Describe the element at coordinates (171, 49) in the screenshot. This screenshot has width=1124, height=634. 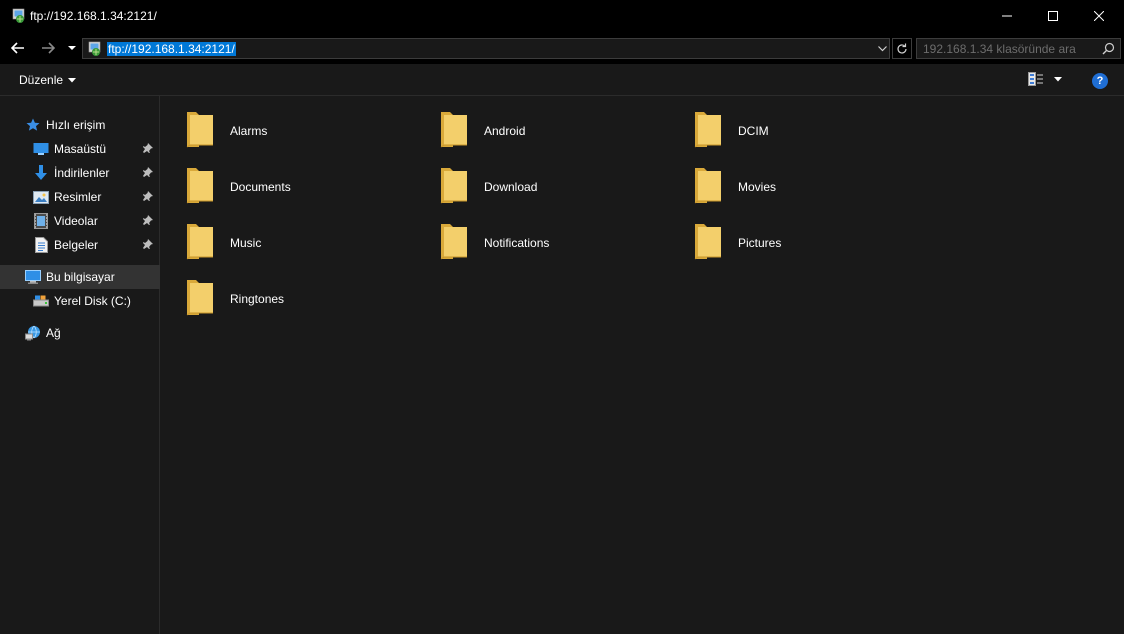
I see `address-text: ftp://192.168.1.34:2121/` at that location.